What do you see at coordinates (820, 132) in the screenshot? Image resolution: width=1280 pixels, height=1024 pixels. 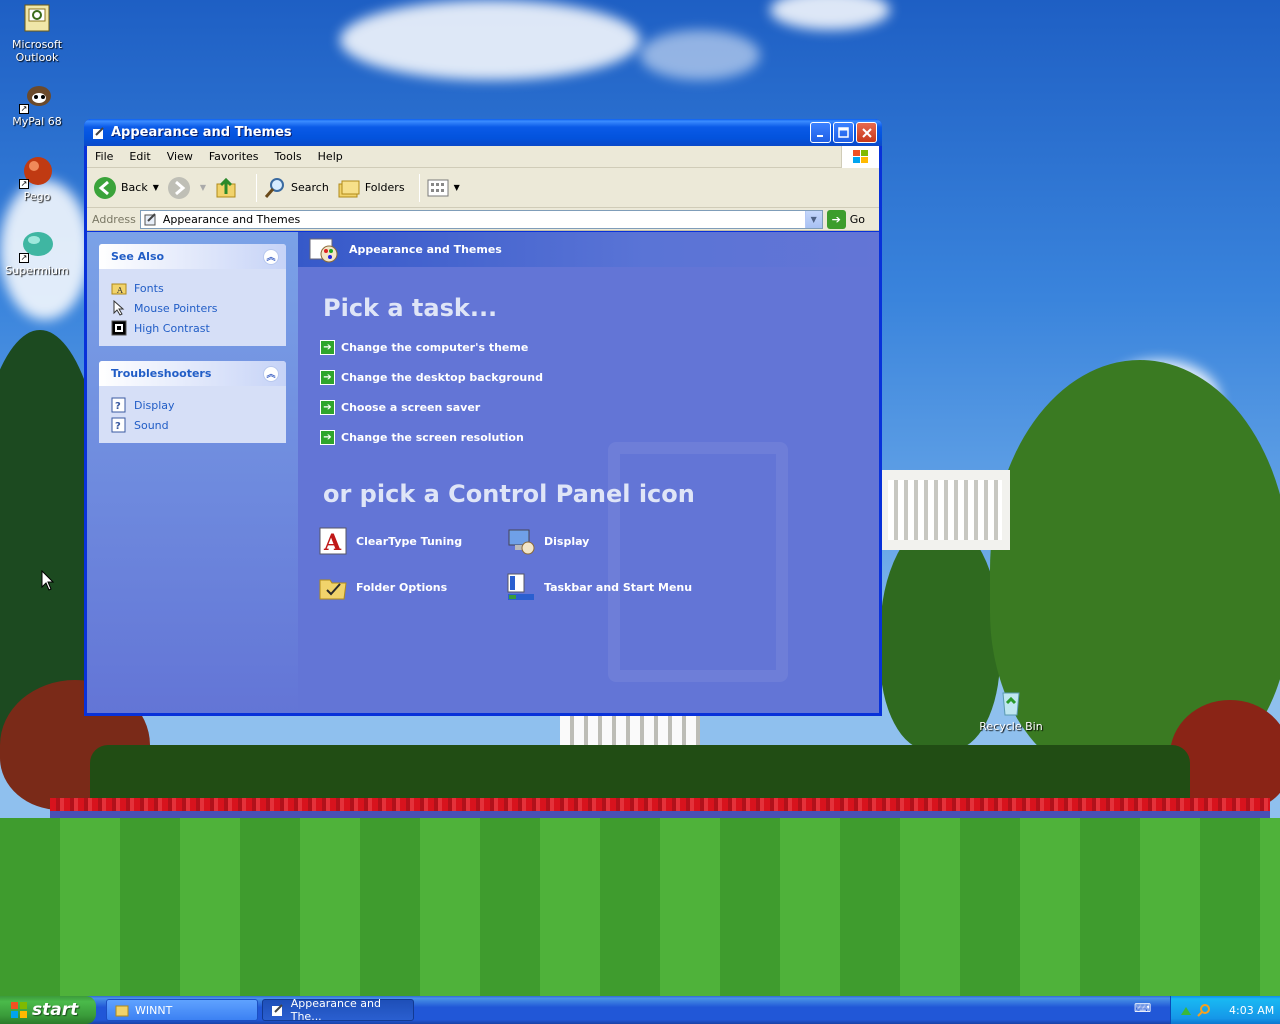 I see `minimize-button` at bounding box center [820, 132].